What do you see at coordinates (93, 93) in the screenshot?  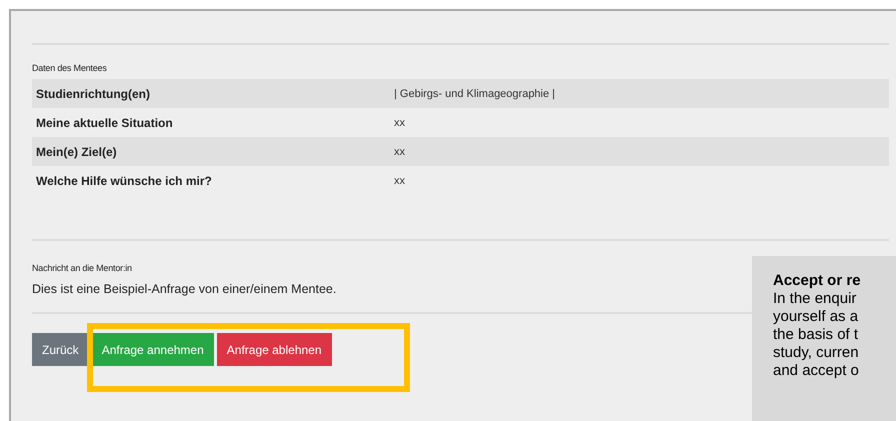 I see `table-cell-text: Studienrichtung(en)` at bounding box center [93, 93].